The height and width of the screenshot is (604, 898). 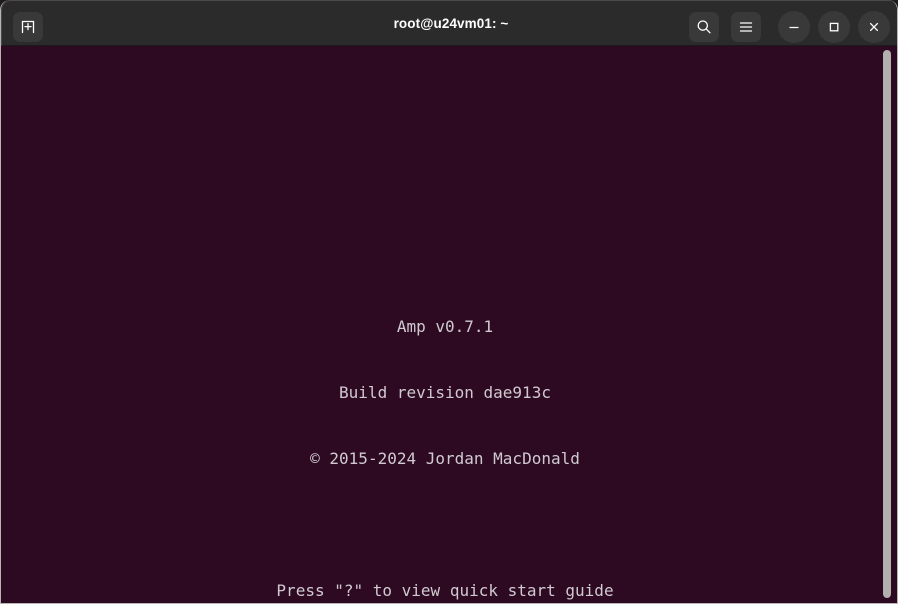 I want to click on maximize-icon, so click(x=834, y=27).